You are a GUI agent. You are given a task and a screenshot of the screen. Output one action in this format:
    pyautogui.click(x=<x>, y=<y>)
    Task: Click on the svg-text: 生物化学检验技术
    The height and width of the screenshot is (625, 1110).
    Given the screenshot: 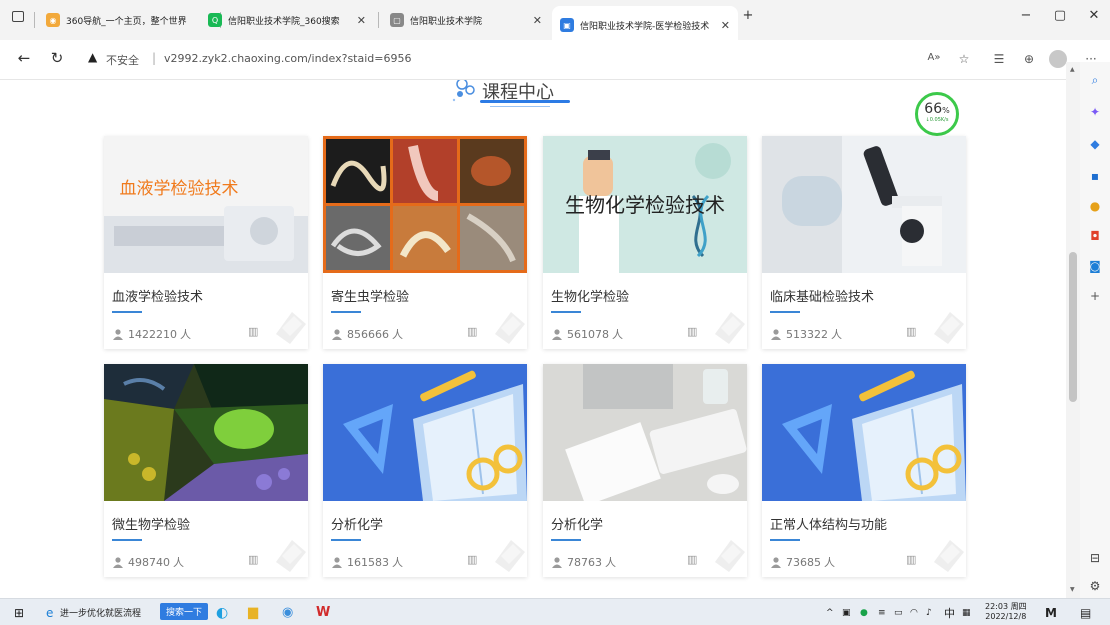 What is the action you would take?
    pyautogui.click(x=645, y=205)
    